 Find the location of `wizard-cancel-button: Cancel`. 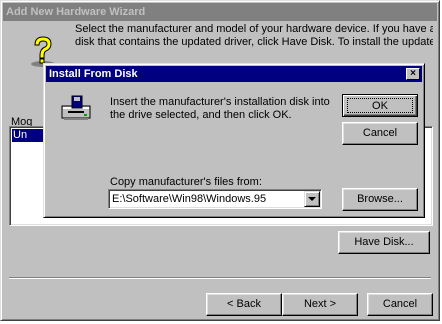

wizard-cancel-button: Cancel is located at coordinates (400, 304).